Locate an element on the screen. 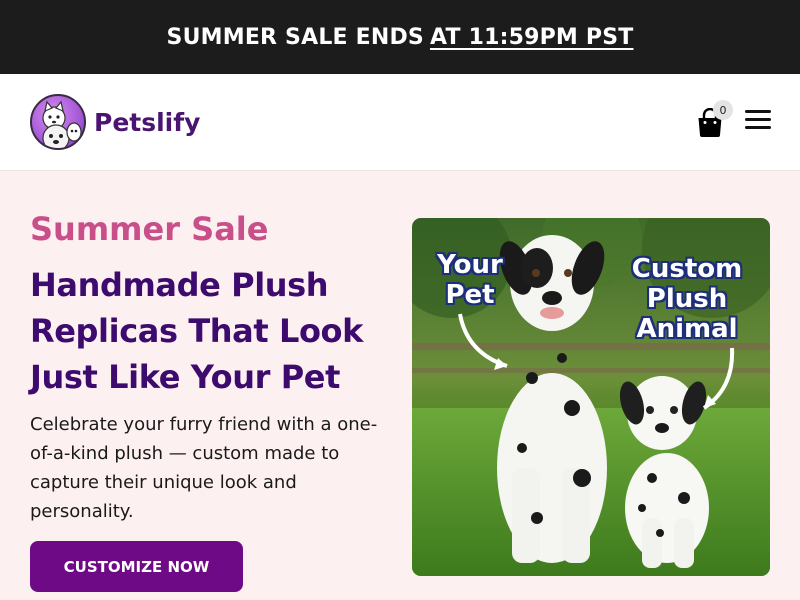 The height and width of the screenshot is (600, 800). hero-kicker: Summer Sale is located at coordinates (149, 229).